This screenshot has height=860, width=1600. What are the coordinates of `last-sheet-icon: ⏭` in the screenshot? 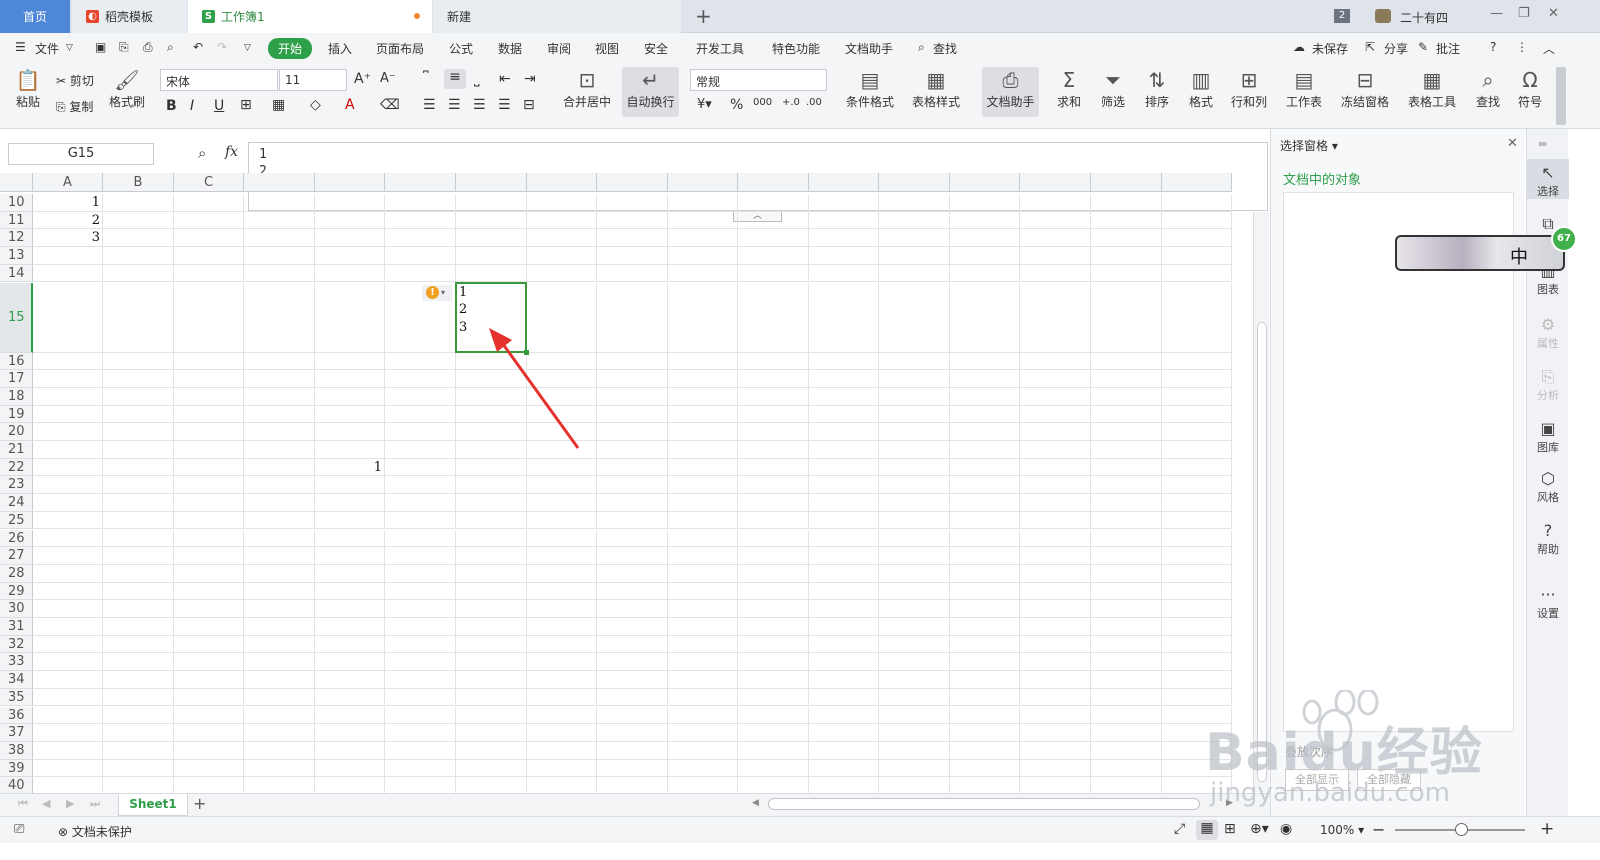 It's located at (95, 804).